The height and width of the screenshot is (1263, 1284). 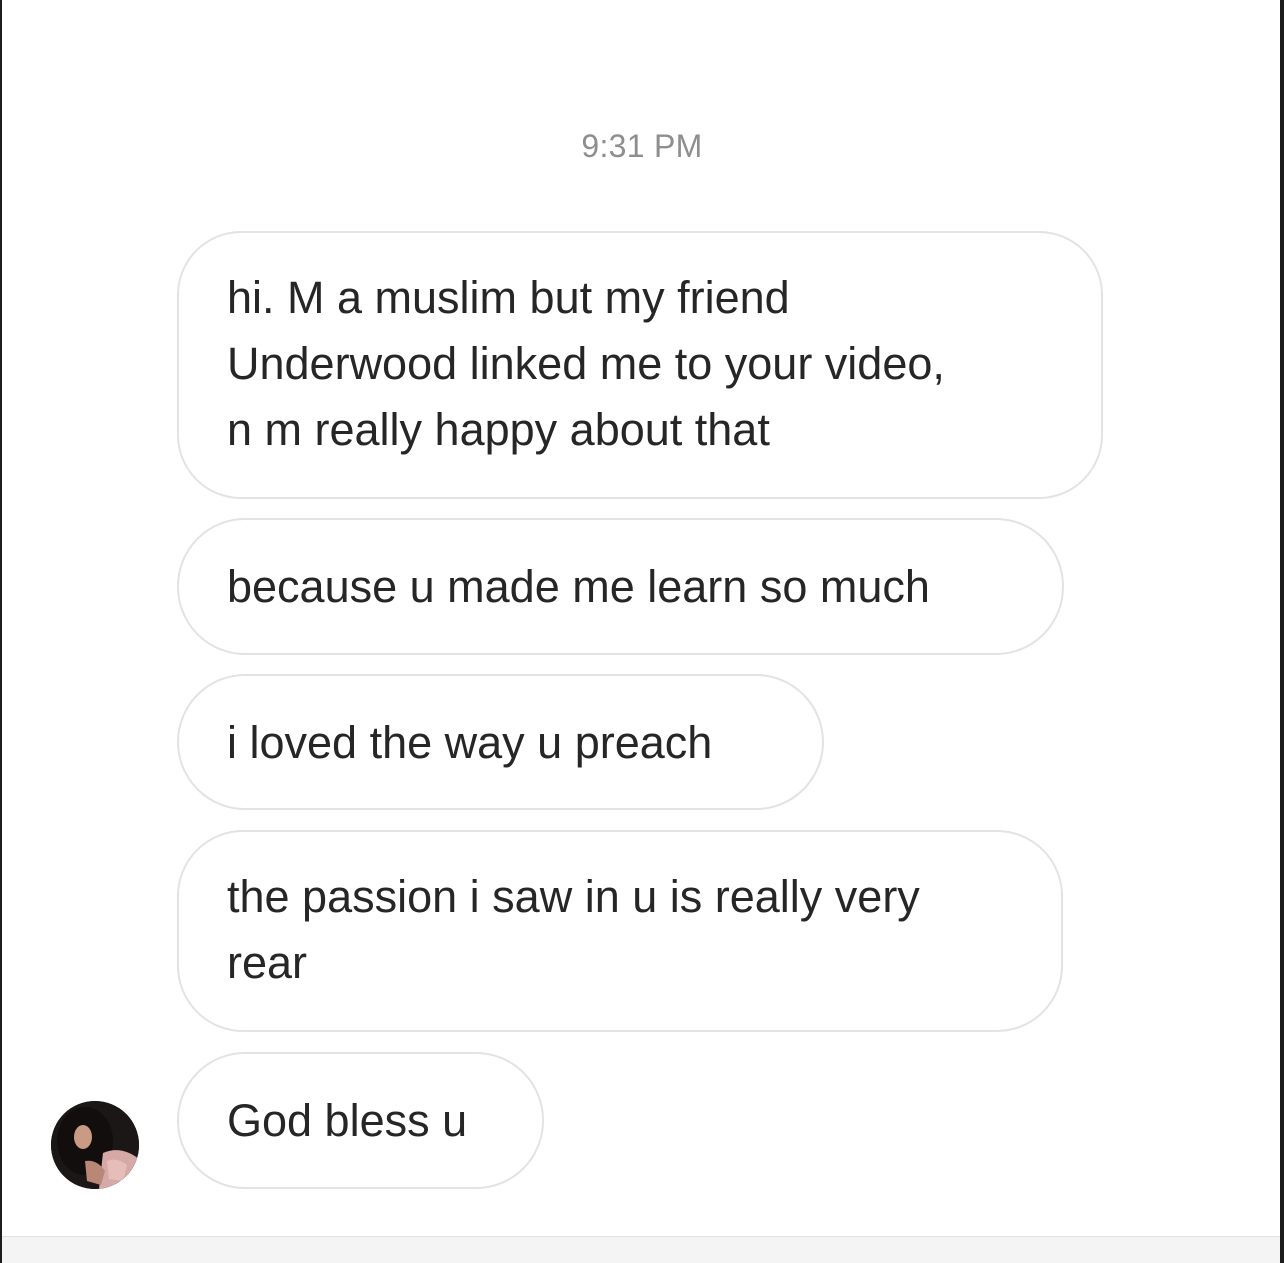 I want to click on message-bubble: i loved the way u preach, so click(x=500, y=742).